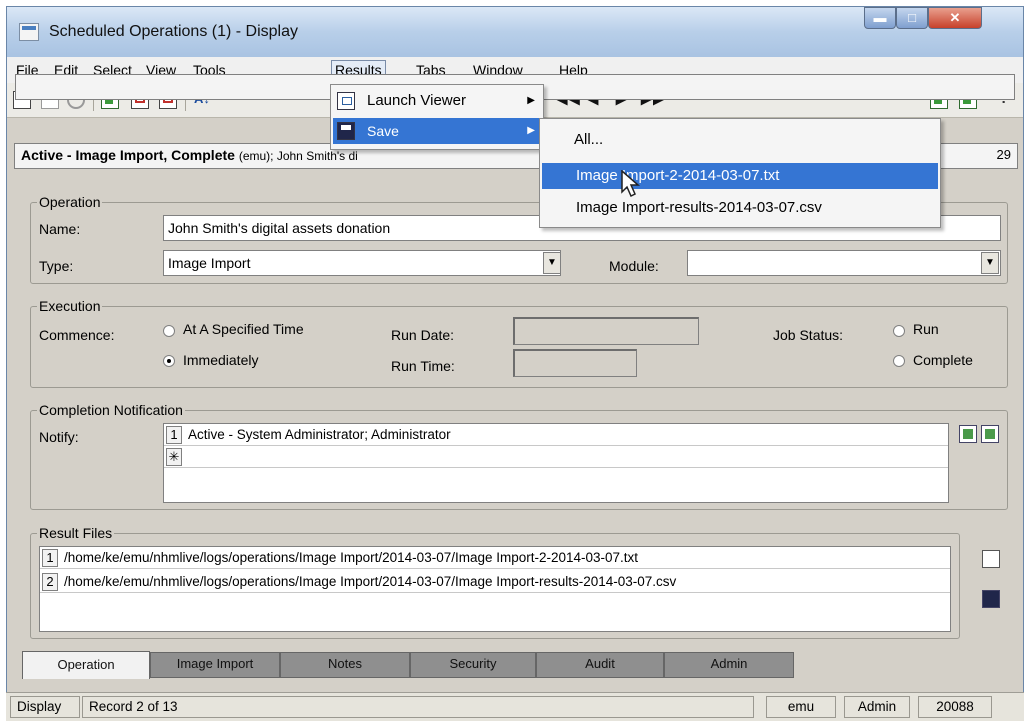  Describe the element at coordinates (86, 665) in the screenshot. I see `tab-operation: Operation` at that location.